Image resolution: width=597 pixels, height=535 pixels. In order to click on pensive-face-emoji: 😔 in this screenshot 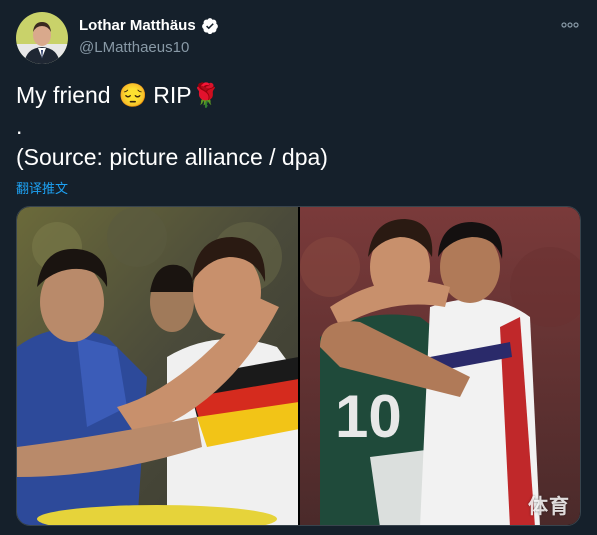, I will do `click(133, 95)`.